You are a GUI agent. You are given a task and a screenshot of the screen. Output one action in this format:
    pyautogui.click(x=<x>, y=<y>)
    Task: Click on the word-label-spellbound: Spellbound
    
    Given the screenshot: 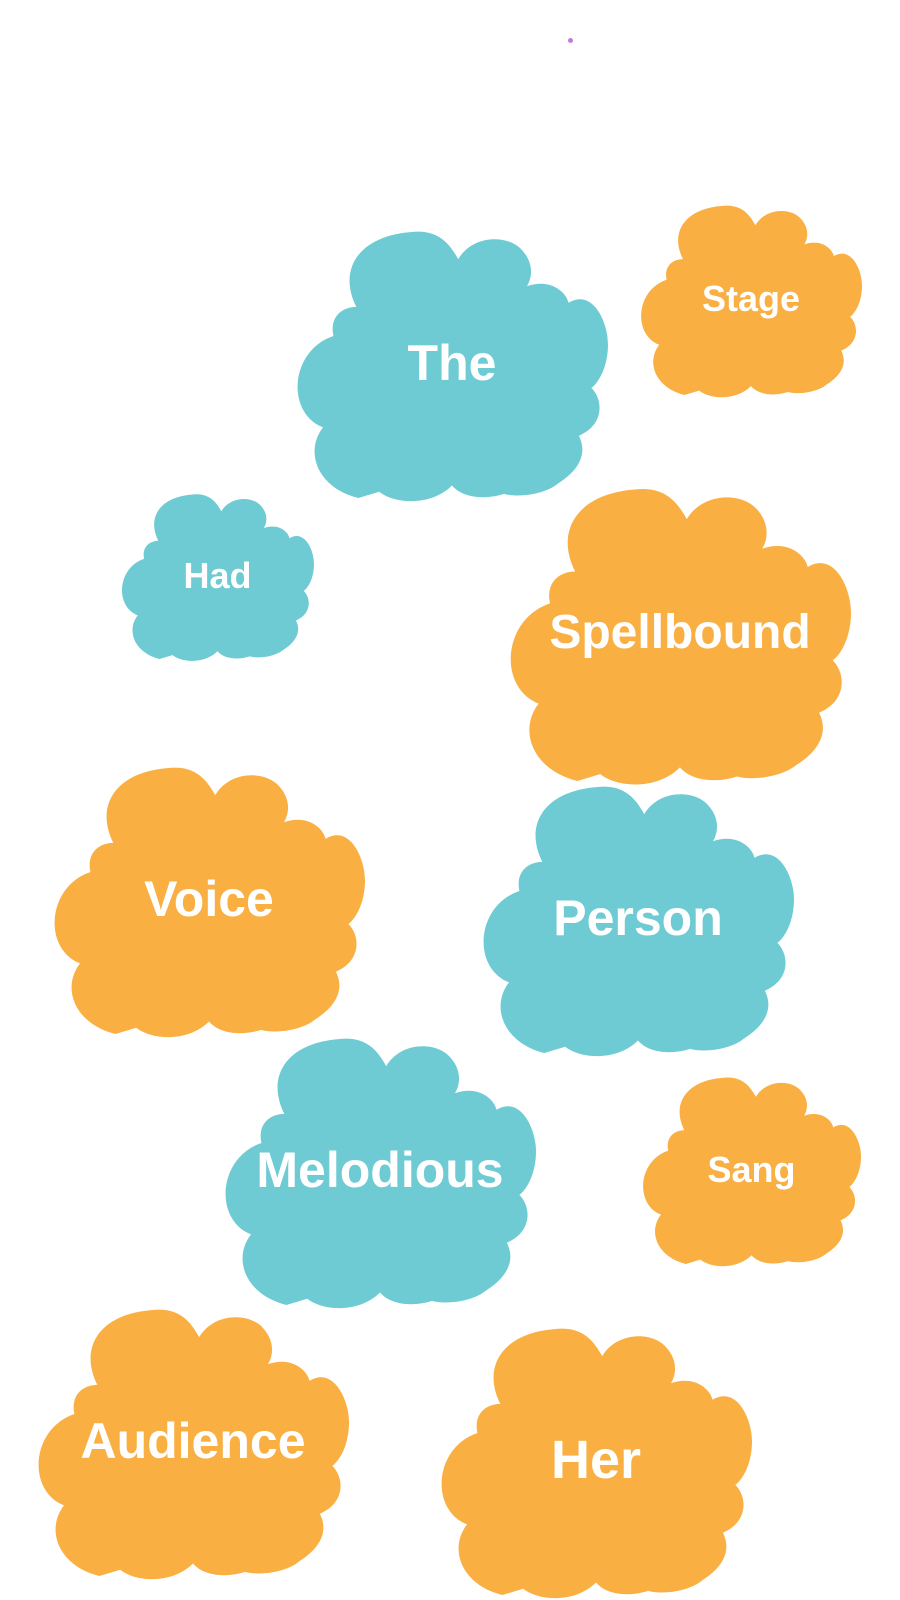 What is the action you would take?
    pyautogui.click(x=680, y=632)
    